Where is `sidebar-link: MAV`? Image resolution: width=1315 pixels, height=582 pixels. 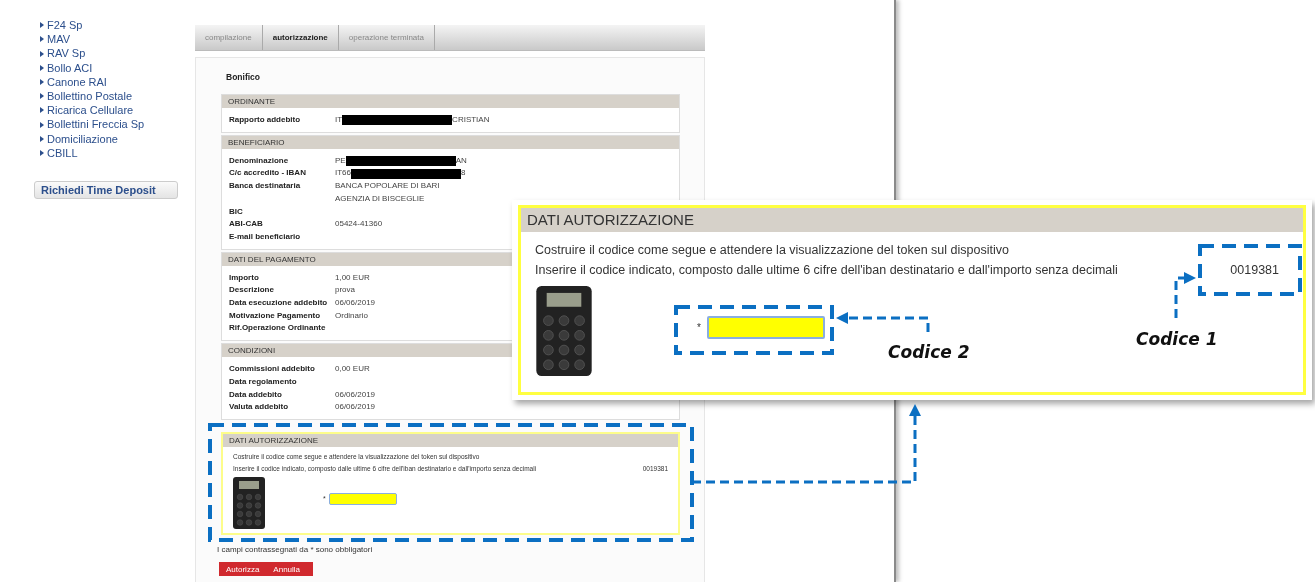 sidebar-link: MAV is located at coordinates (117, 39).